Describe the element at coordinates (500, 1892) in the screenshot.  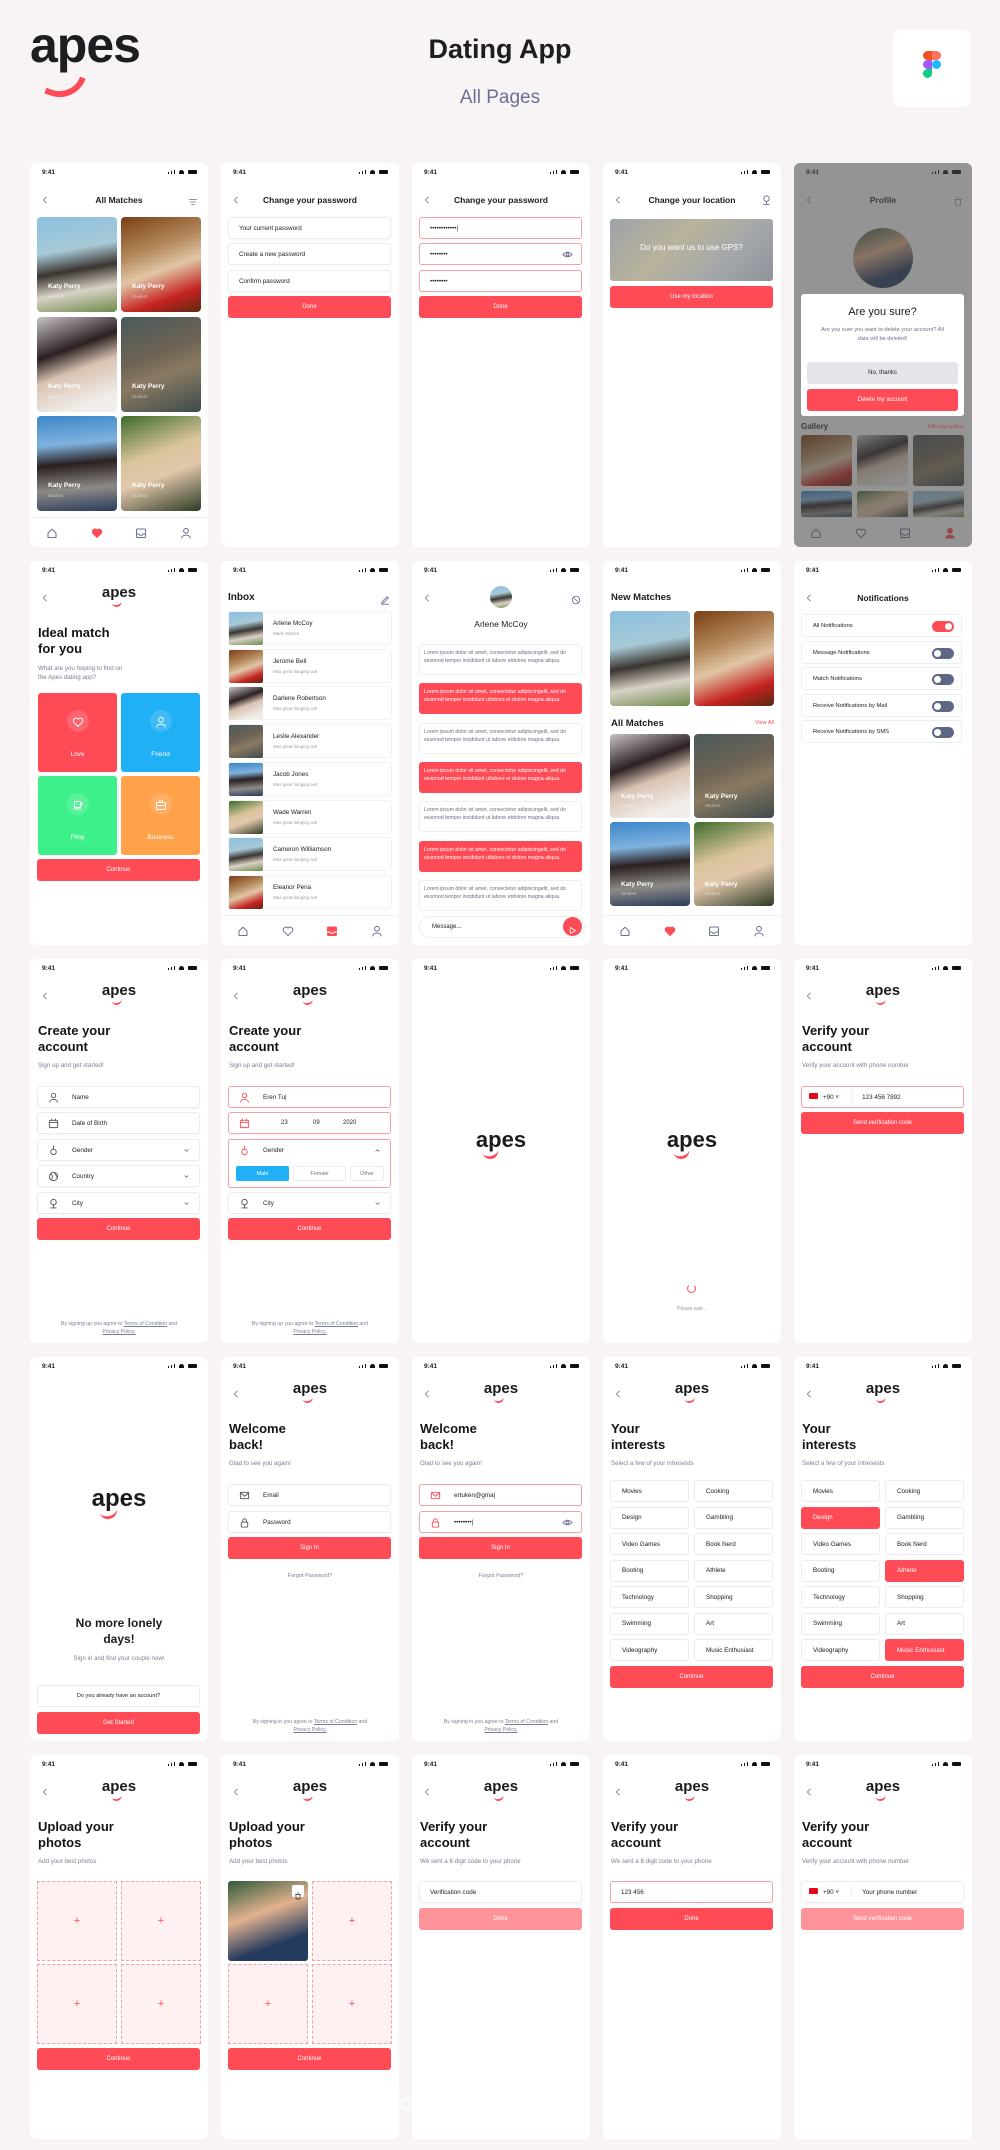
I see `verification-code-input: Verification code` at that location.